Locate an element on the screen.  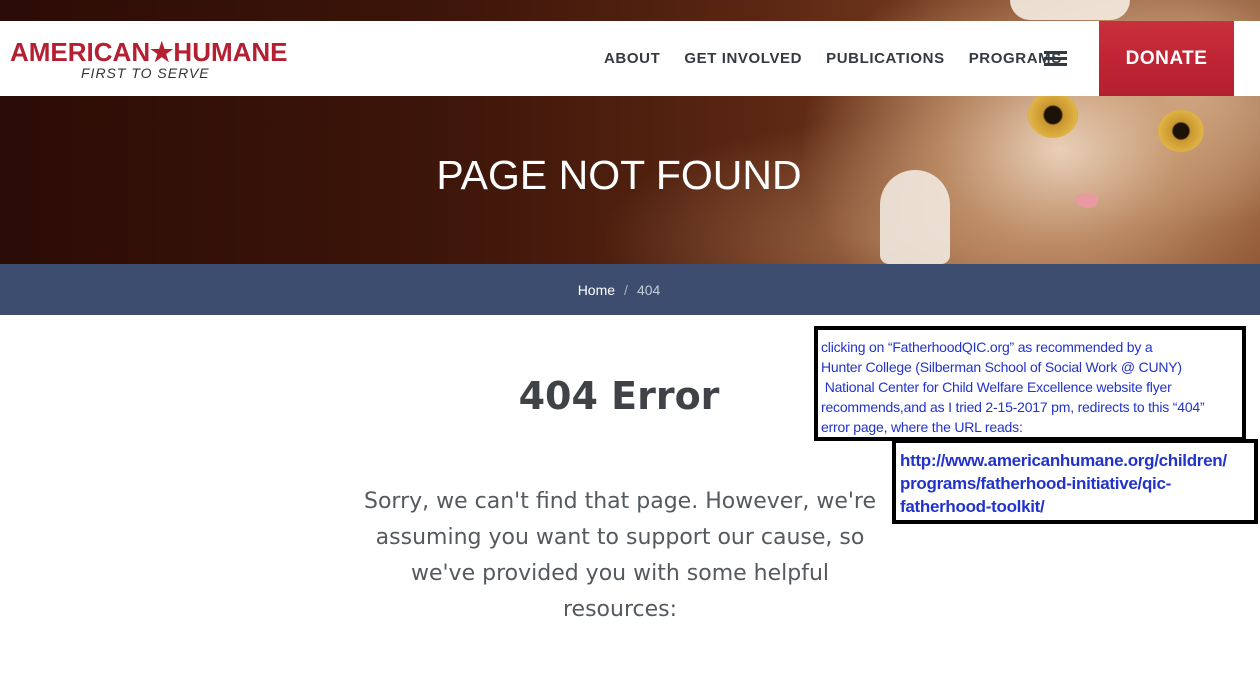
main-nav: ABOUT GET INVOLVED PUBLICATIONS PROGRAMS is located at coordinates (845, 58).